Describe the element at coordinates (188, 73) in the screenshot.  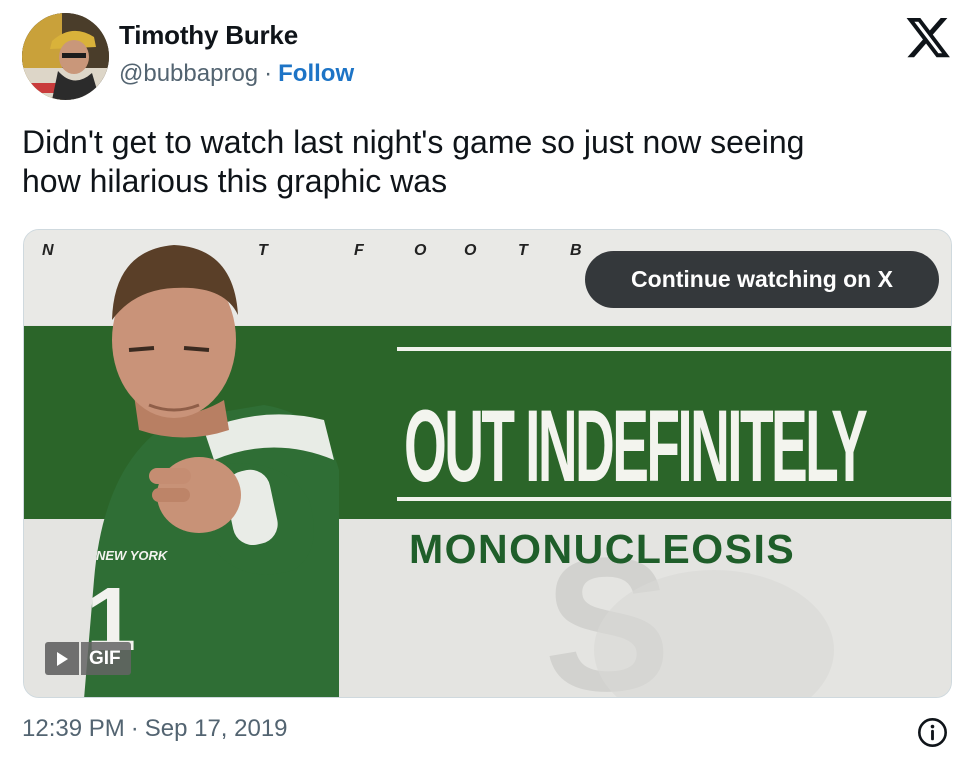
I see `author-handle: @bubbaprog` at that location.